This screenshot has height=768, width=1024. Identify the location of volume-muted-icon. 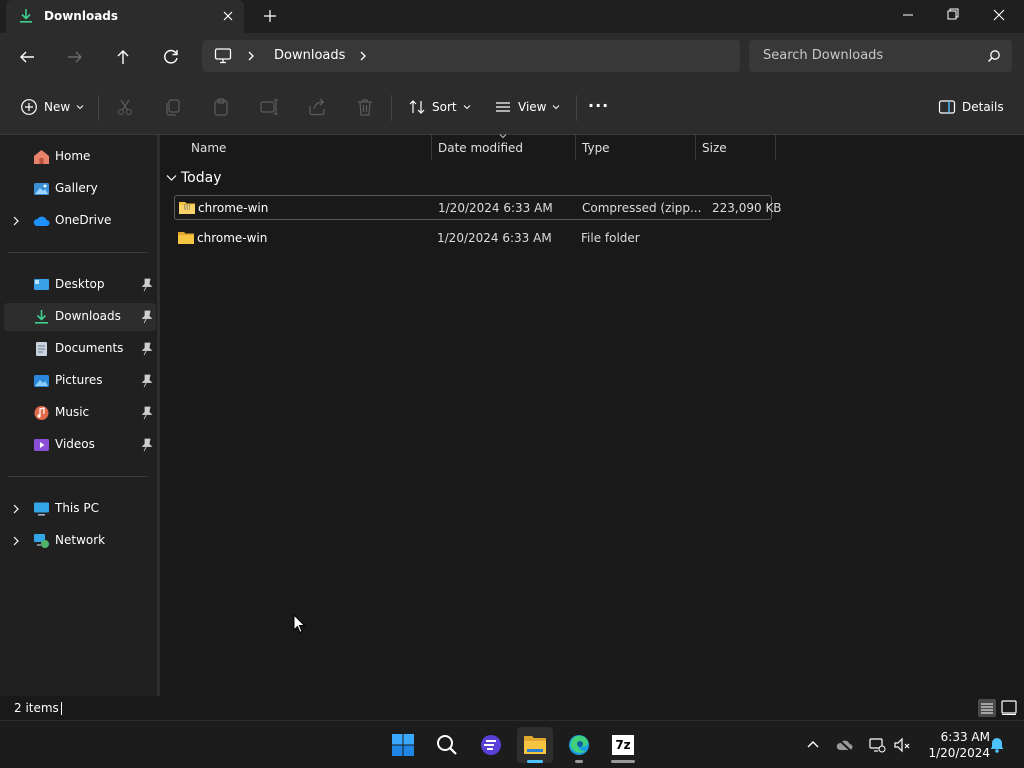
(902, 745).